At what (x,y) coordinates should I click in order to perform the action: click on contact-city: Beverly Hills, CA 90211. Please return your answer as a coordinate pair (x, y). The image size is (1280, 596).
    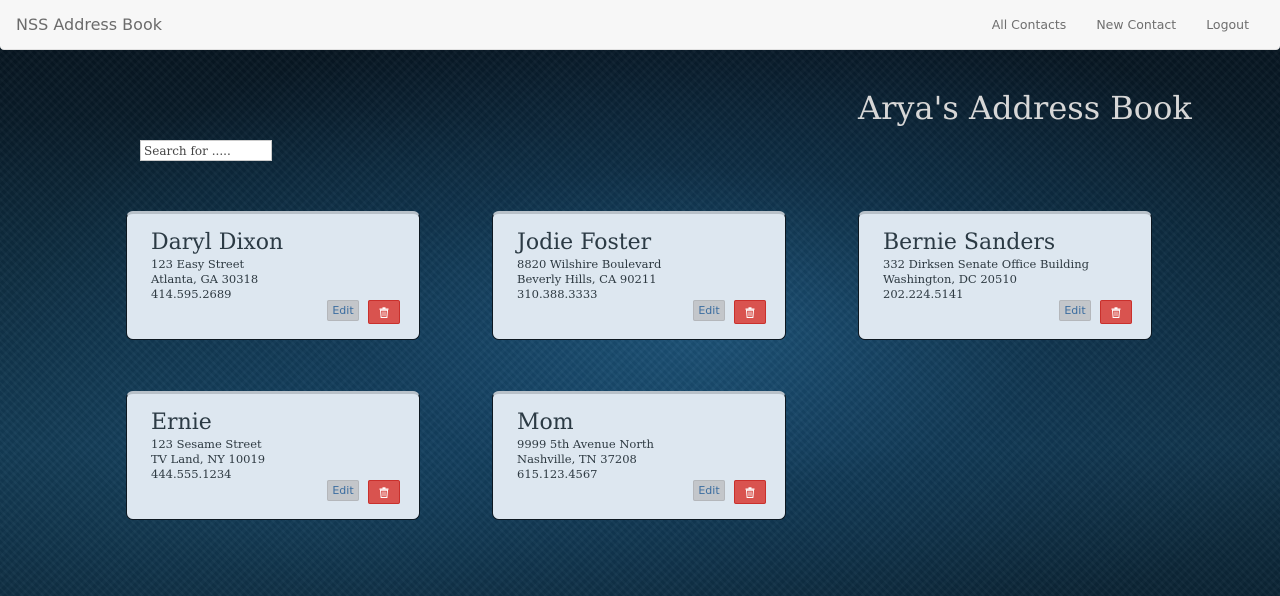
    Looking at the image, I should click on (587, 279).